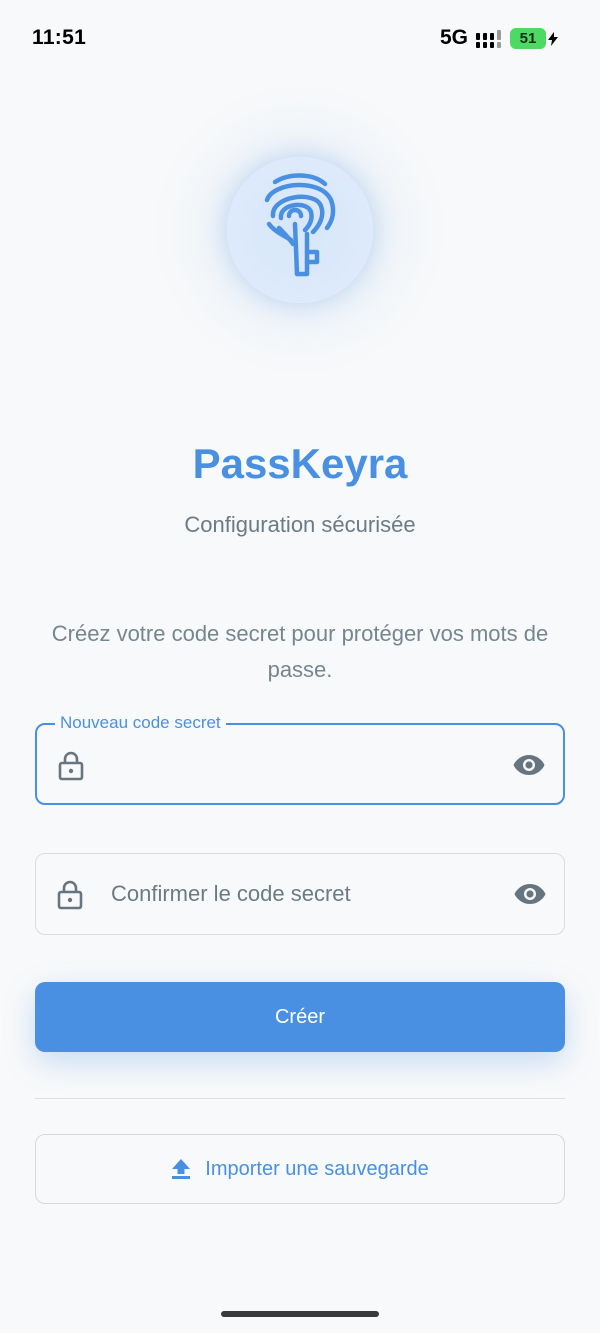  Describe the element at coordinates (317, 1168) in the screenshot. I see `import-label: Importer une sauvegarde` at that location.